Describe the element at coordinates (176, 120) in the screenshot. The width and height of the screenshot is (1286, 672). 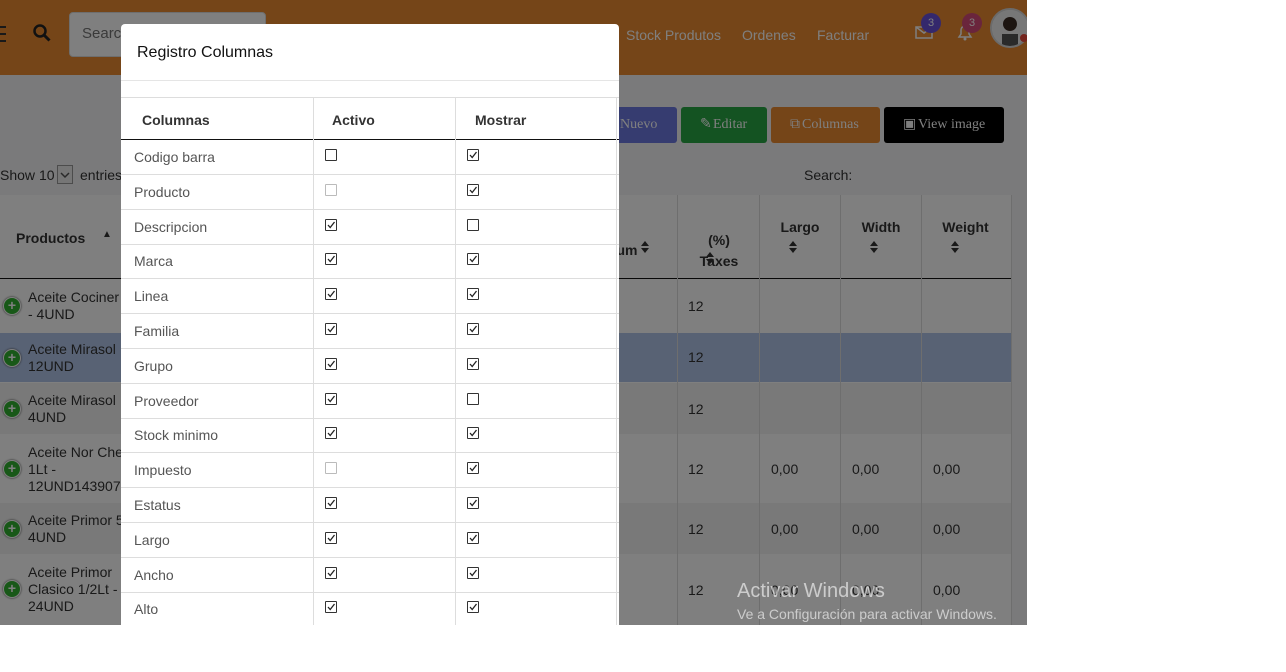
I see `header-columnas: Columnas` at that location.